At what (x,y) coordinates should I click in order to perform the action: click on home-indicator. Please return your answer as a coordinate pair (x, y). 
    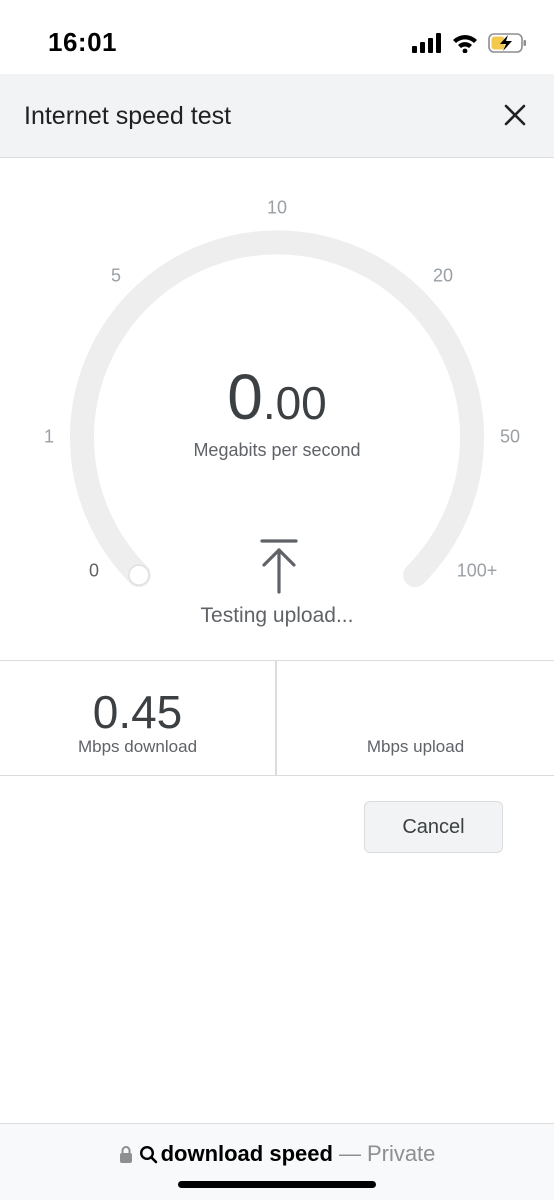
    Looking at the image, I should click on (277, 1184).